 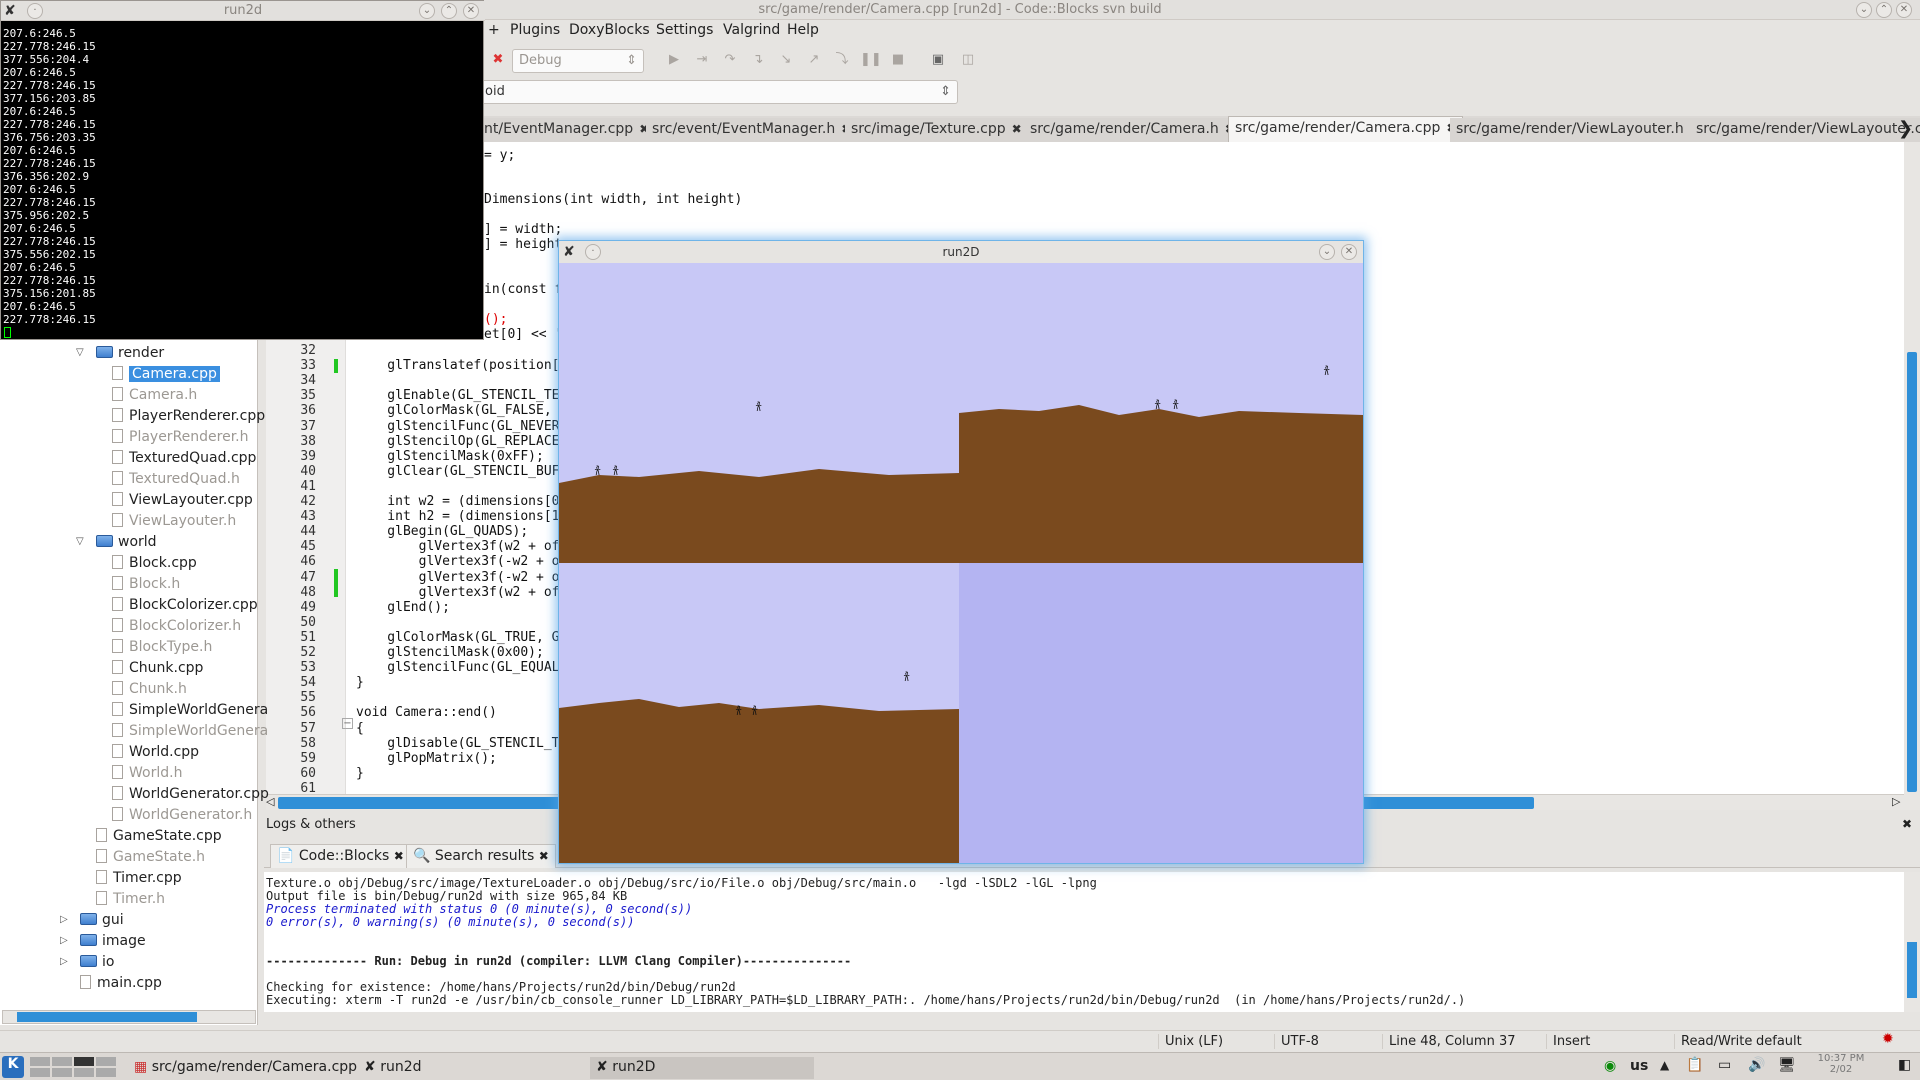 What do you see at coordinates (674, 60) in the screenshot?
I see `debug-start-icon: ▶` at bounding box center [674, 60].